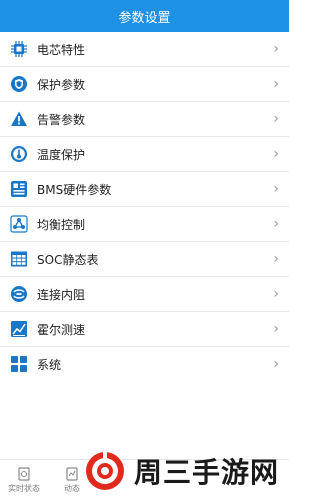 The width and height of the screenshot is (320, 500). Describe the element at coordinates (19, 119) in the screenshot. I see `warning-icon` at that location.